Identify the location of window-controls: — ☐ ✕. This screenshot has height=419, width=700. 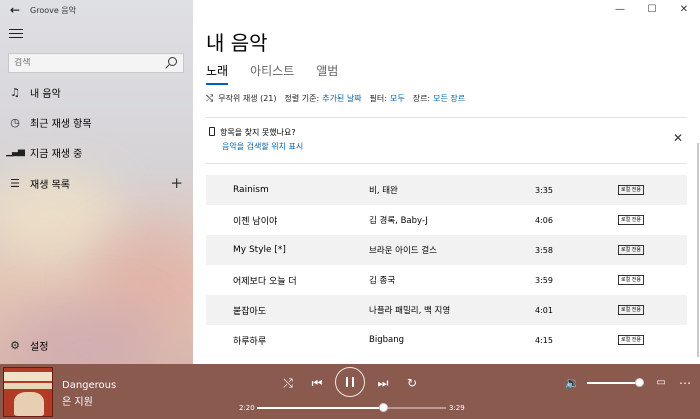
(652, 10).